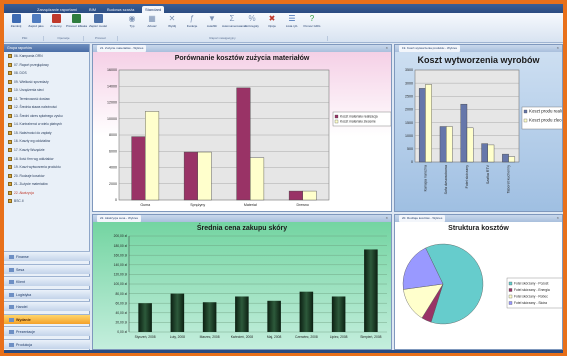  I want to click on change-button: Zmienny, so click(56, 24).